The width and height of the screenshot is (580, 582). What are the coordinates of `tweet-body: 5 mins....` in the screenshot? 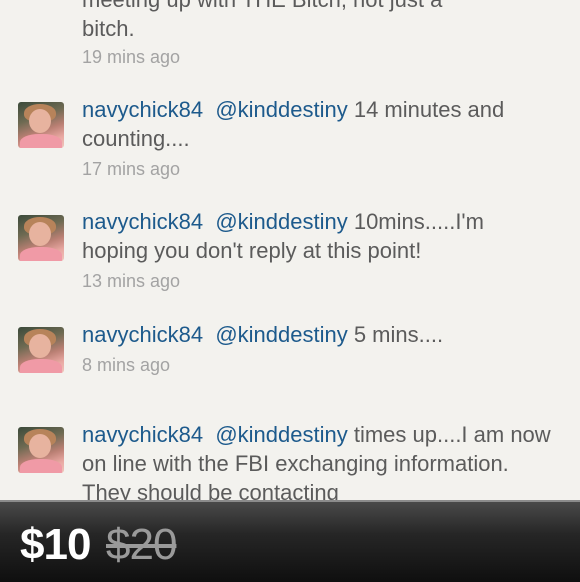 It's located at (395, 334).